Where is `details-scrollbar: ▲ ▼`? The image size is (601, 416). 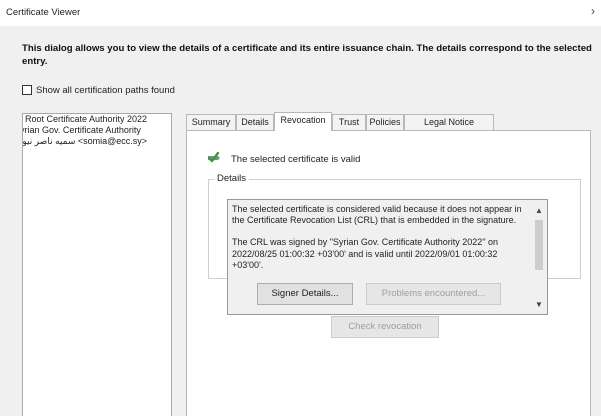 details-scrollbar: ▲ ▼ is located at coordinates (539, 257).